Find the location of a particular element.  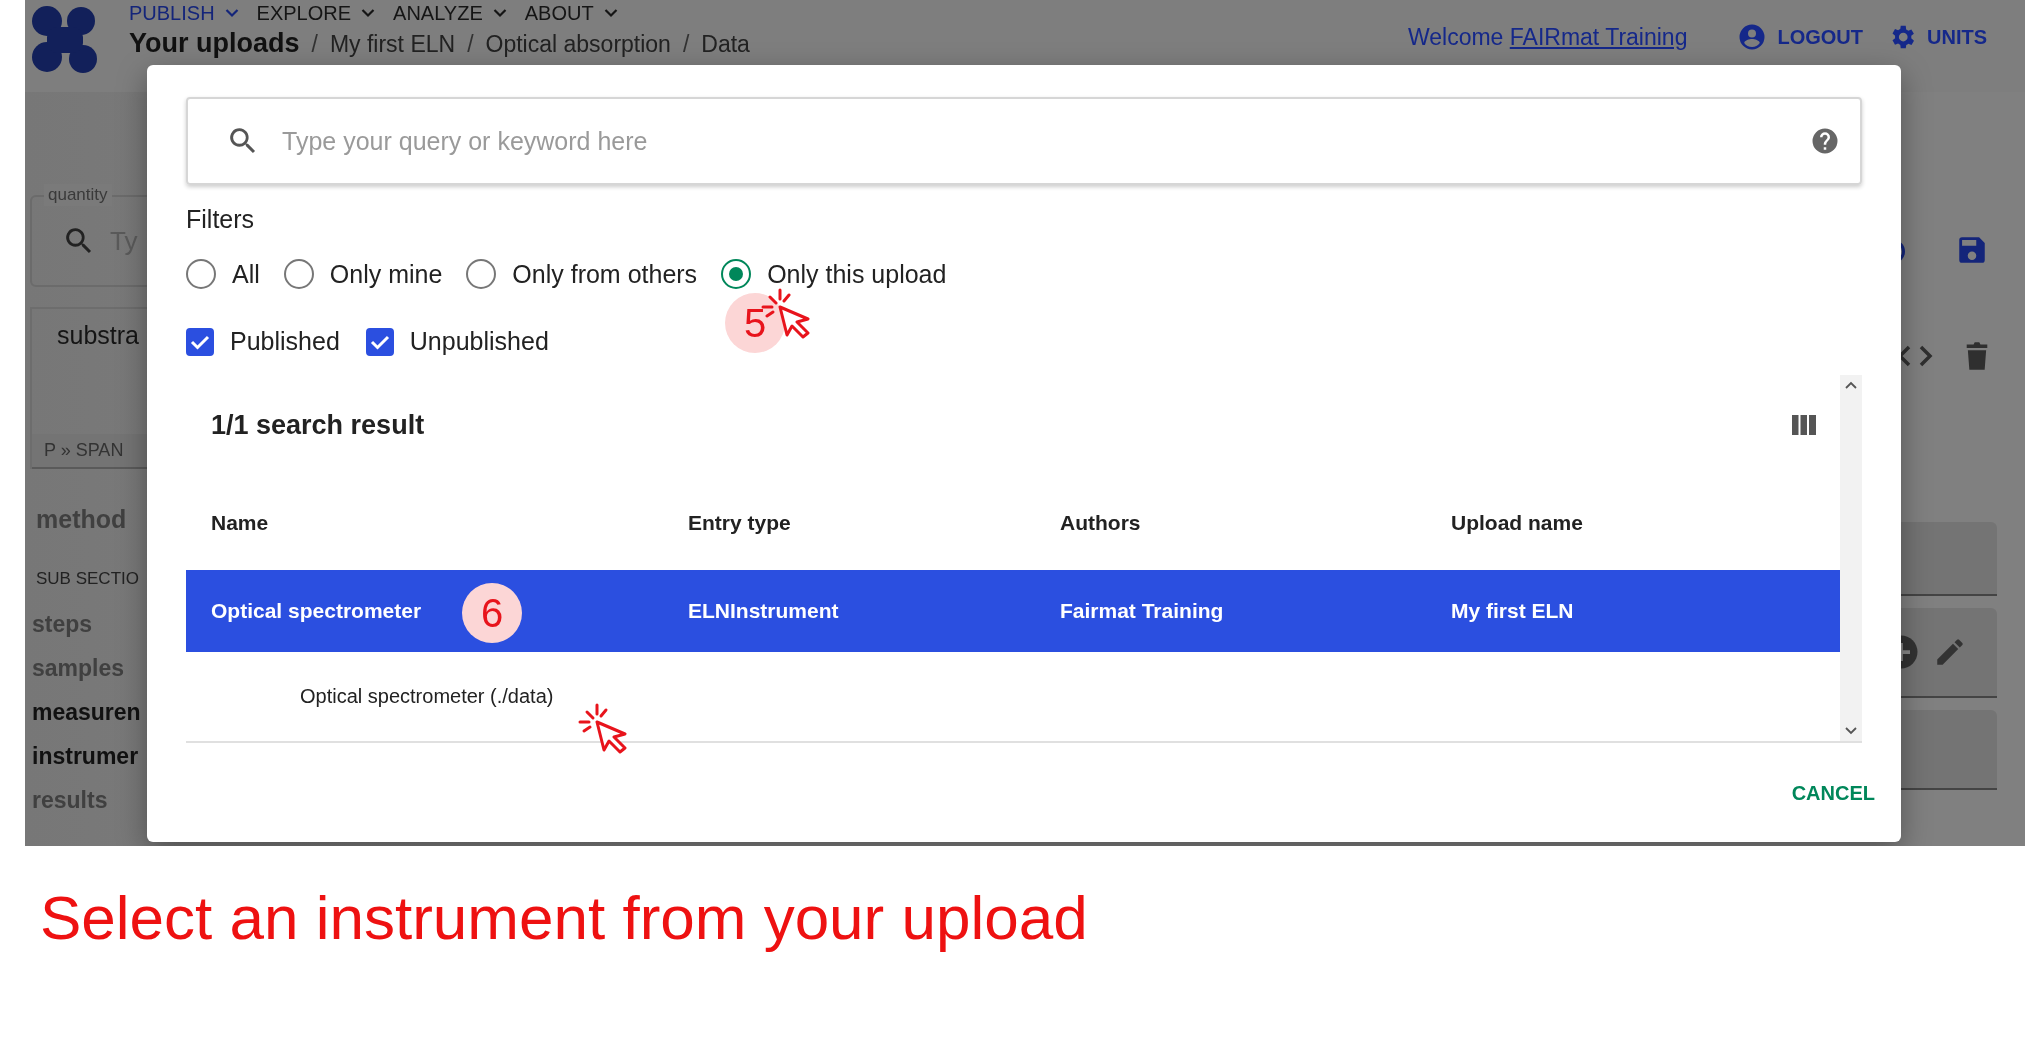

results-title: 1/1 search result is located at coordinates (318, 425).